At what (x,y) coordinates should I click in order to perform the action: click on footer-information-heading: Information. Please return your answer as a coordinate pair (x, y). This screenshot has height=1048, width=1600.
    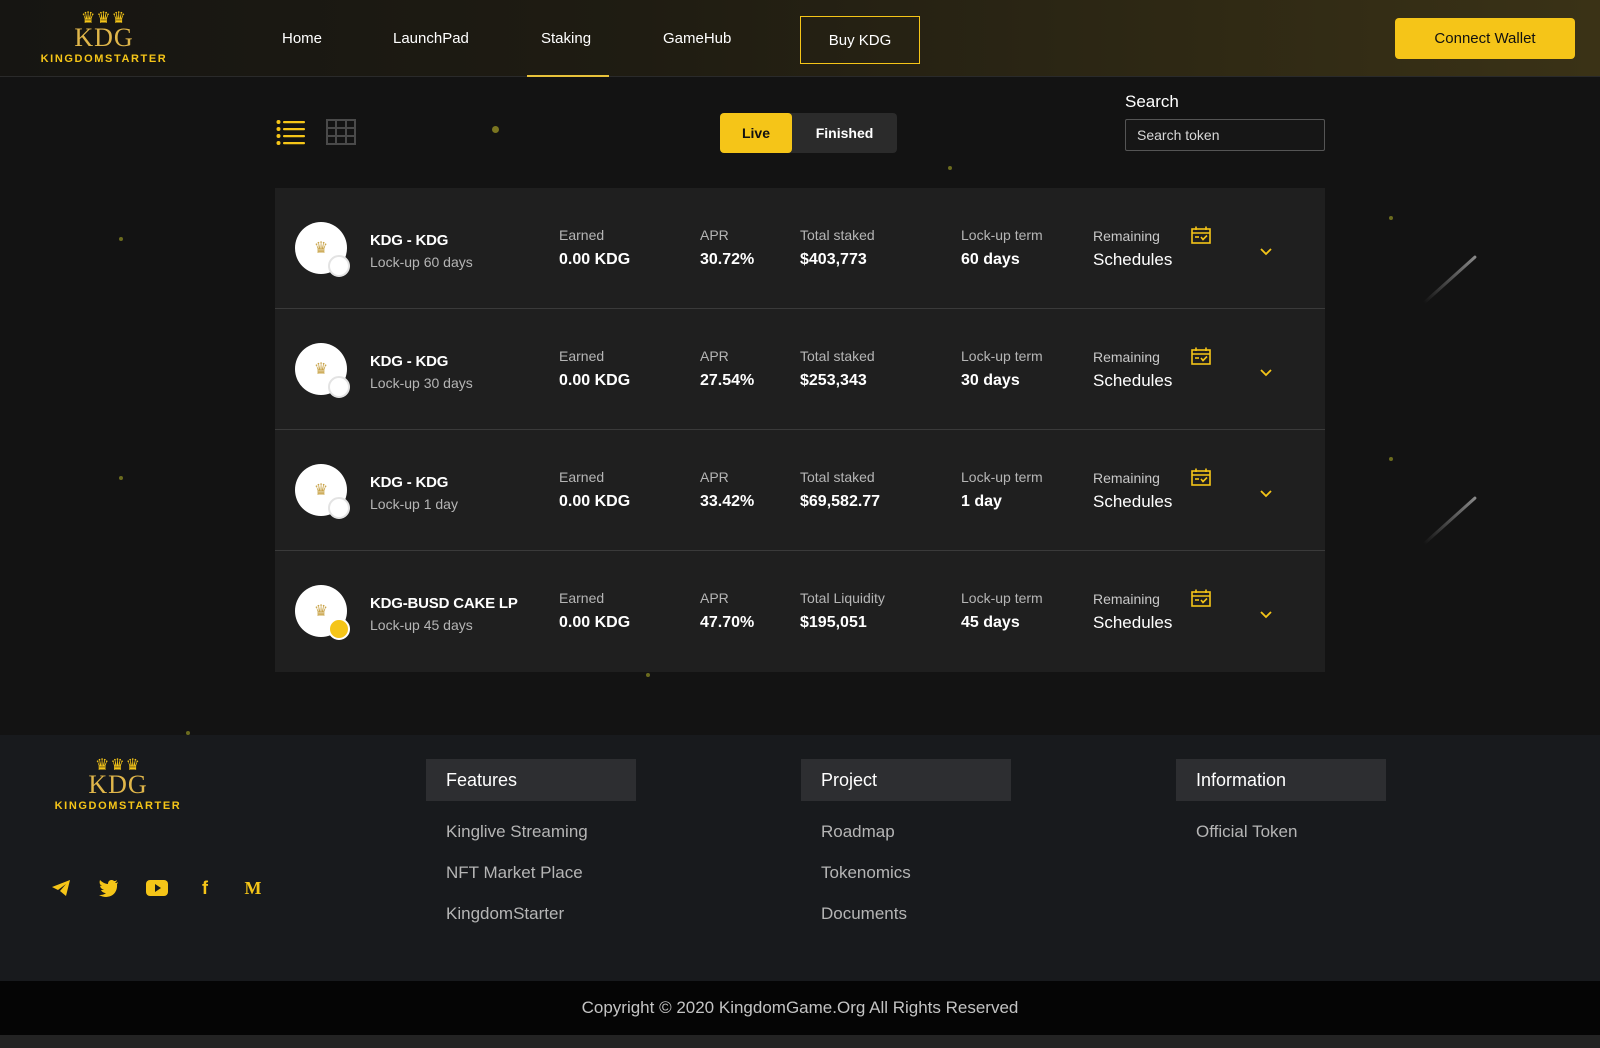
    Looking at the image, I should click on (1281, 780).